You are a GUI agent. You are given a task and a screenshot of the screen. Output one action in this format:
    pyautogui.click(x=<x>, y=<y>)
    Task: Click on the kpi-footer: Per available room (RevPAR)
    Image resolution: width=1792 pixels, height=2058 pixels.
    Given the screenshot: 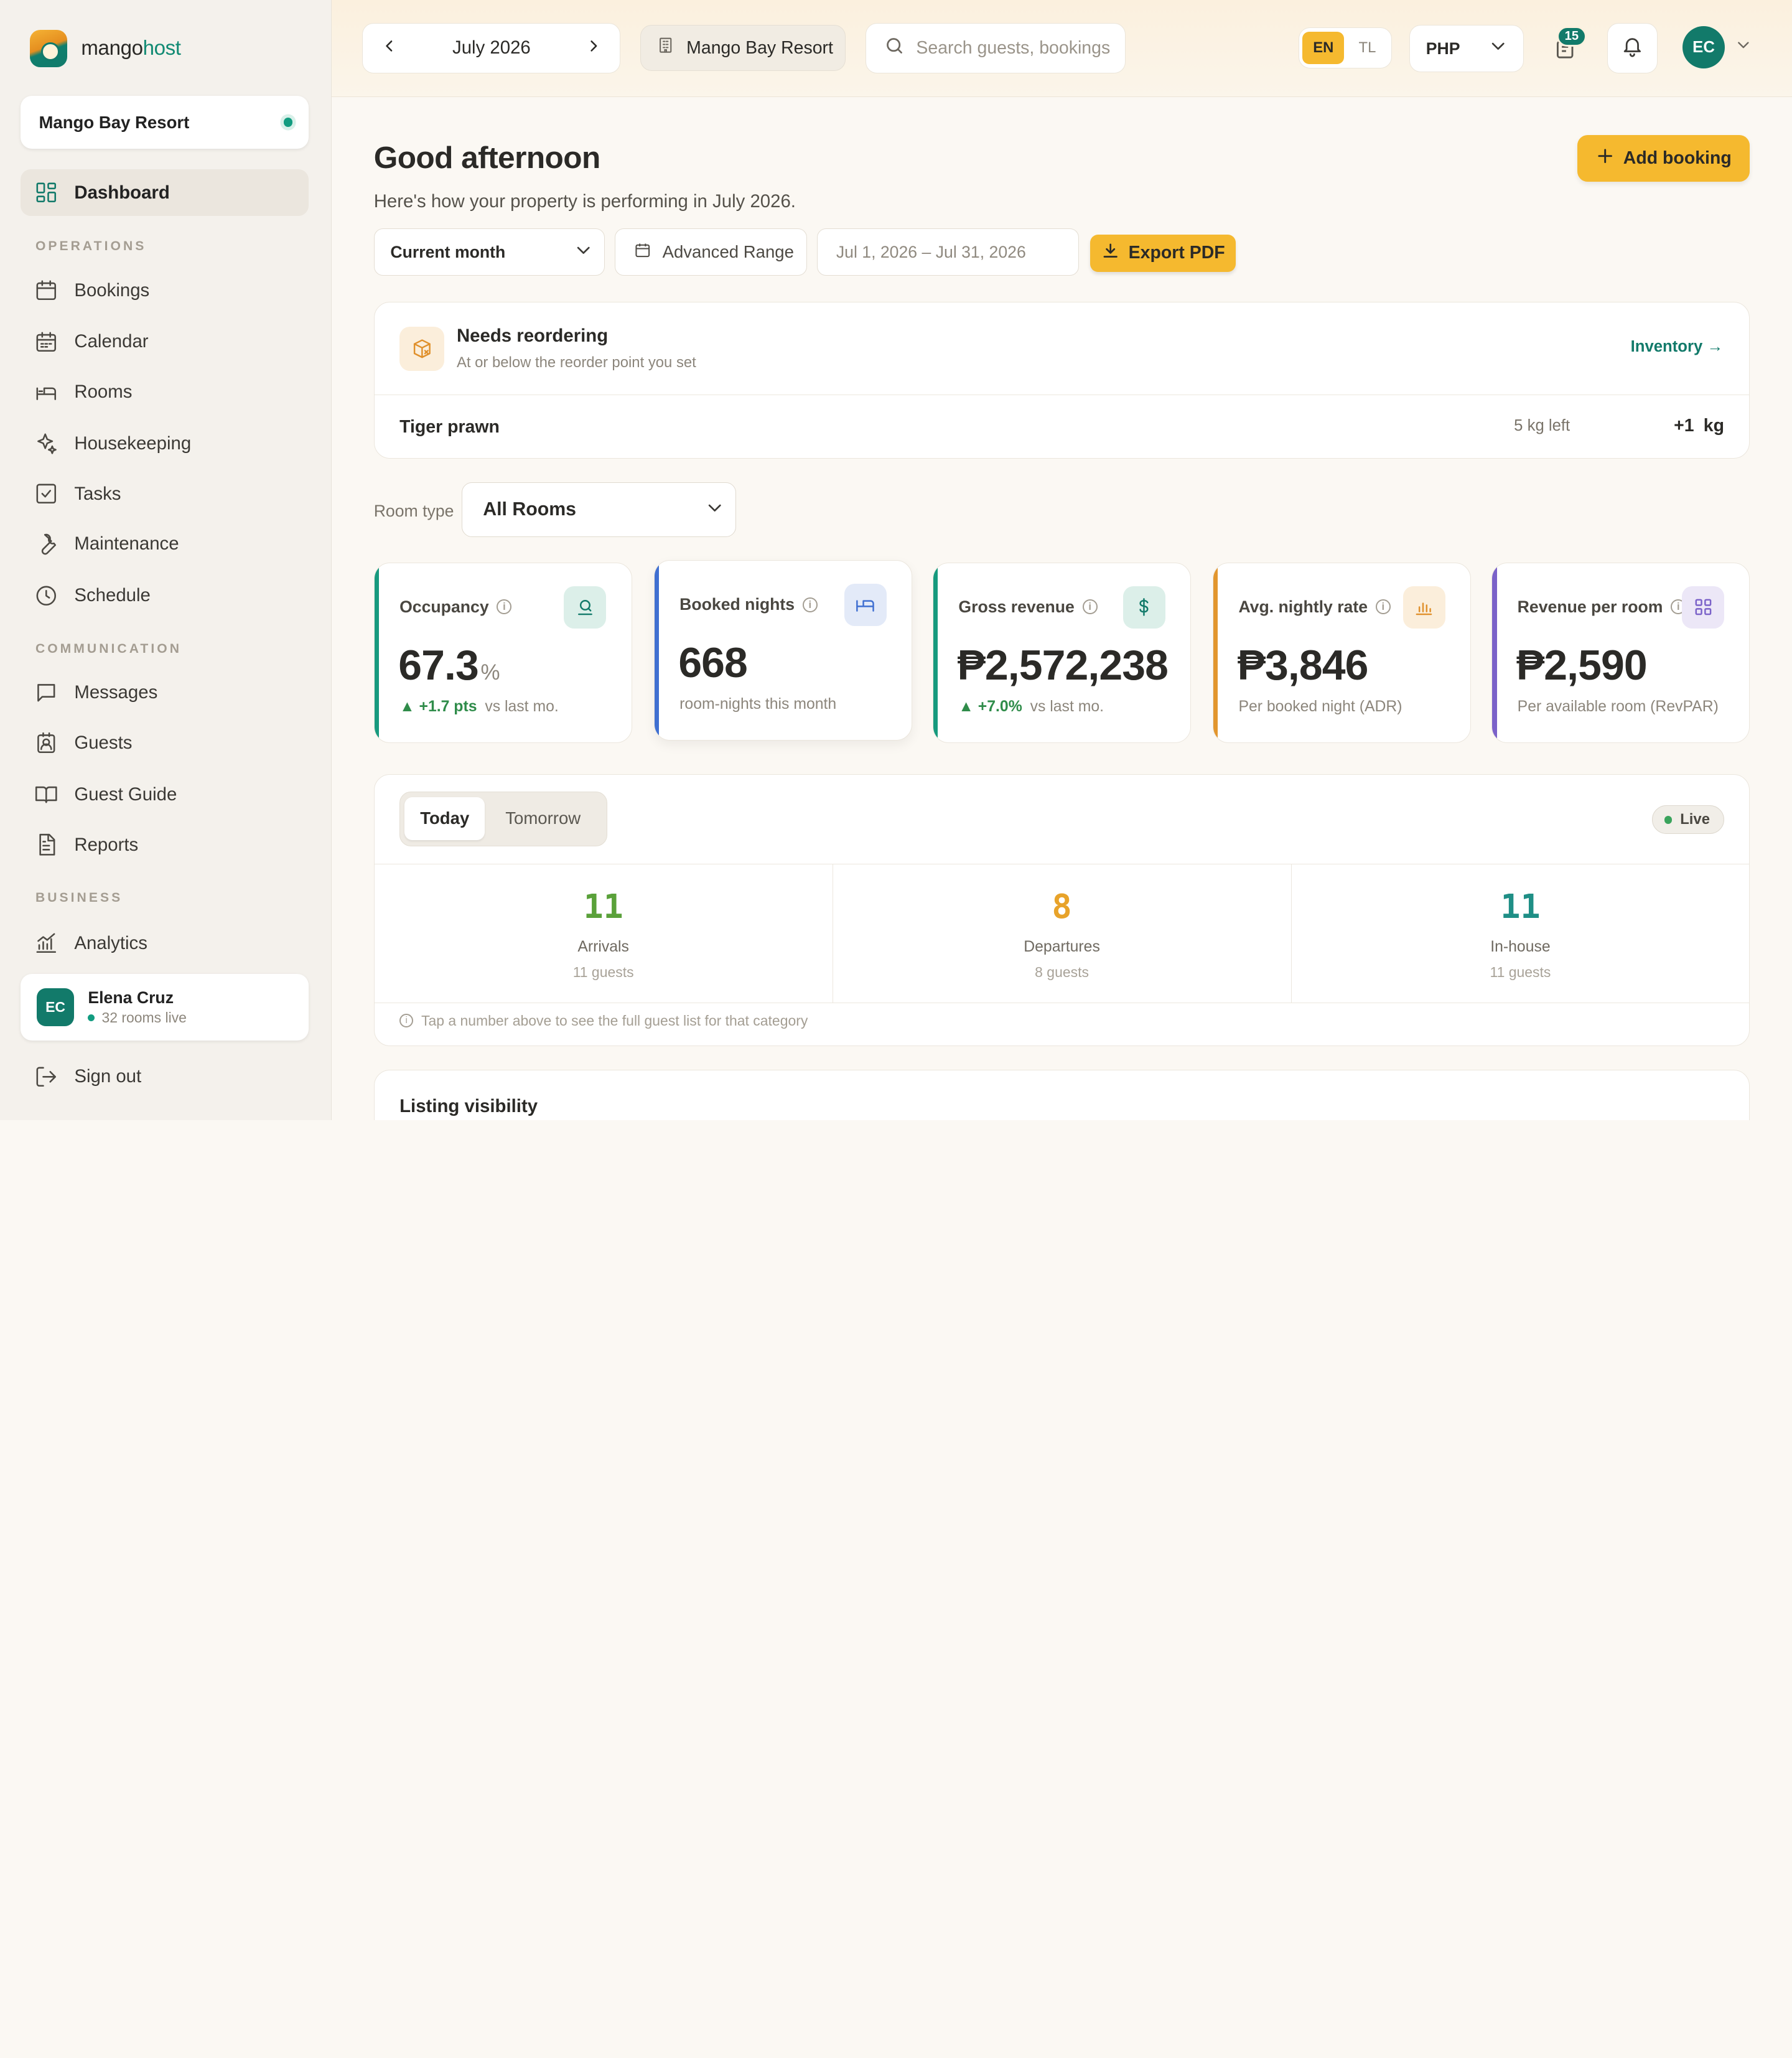 What is the action you would take?
    pyautogui.click(x=1618, y=707)
    